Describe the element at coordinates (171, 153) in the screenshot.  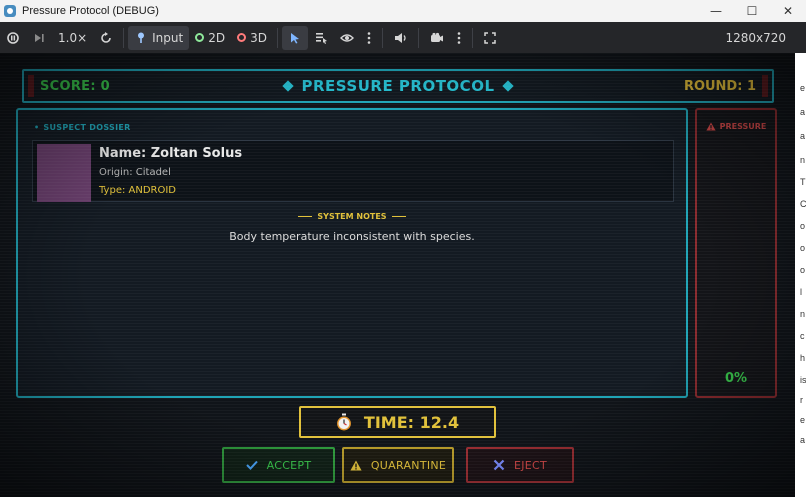
I see `suspect-name: Name: Zoltan Solus` at that location.